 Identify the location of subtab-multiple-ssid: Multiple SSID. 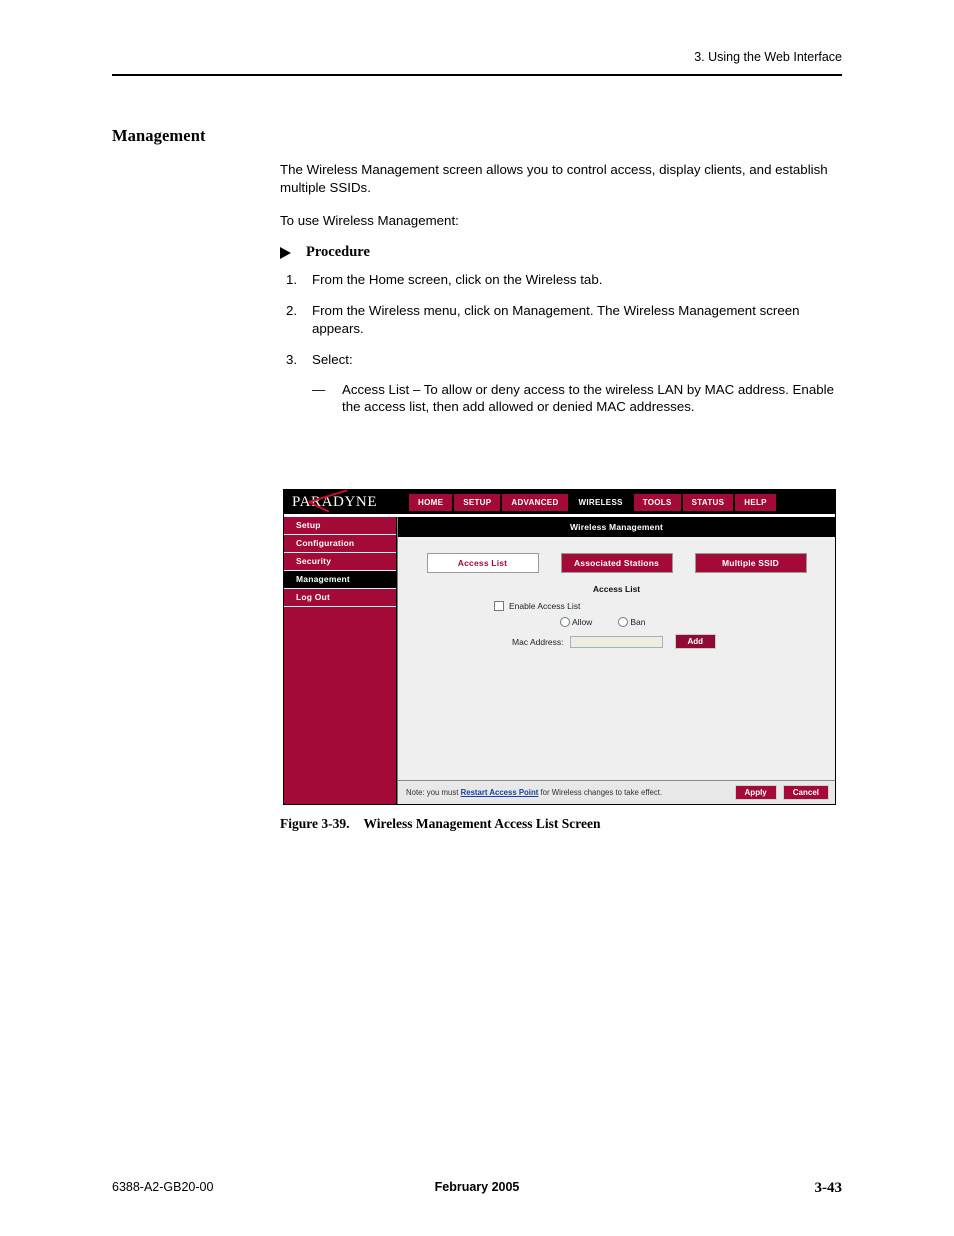
(750, 563).